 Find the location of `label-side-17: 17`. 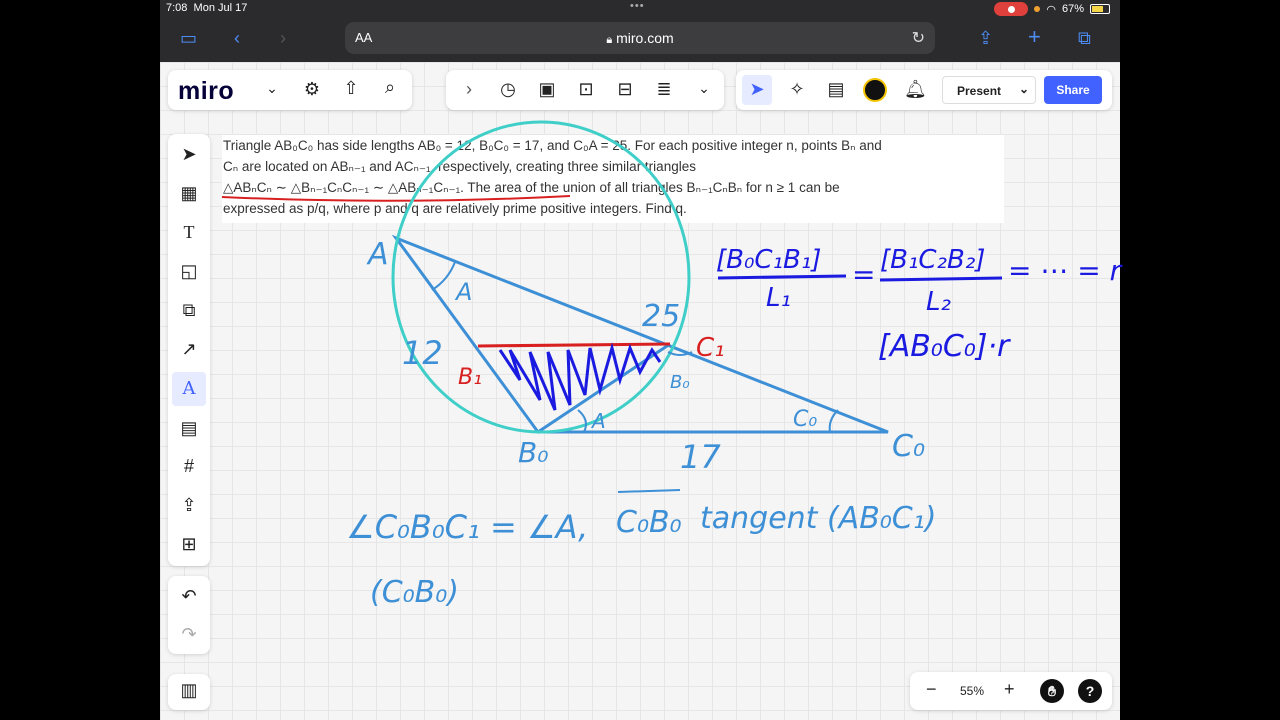

label-side-17: 17 is located at coordinates (700, 457).